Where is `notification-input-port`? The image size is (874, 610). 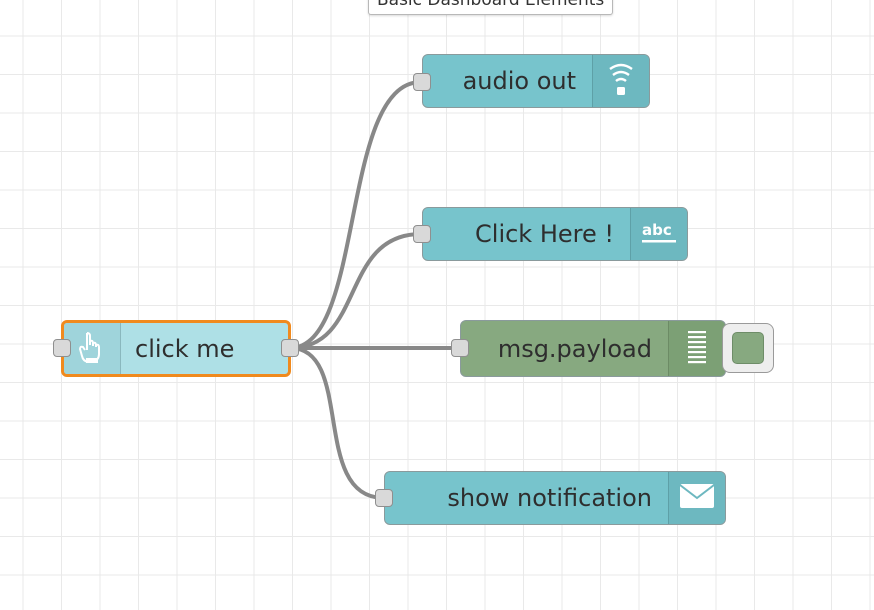
notification-input-port is located at coordinates (384, 498).